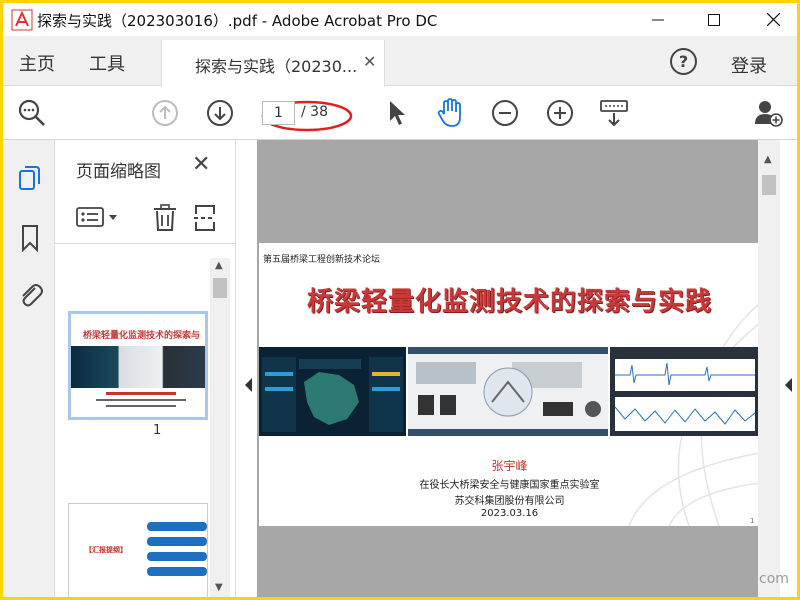 This screenshot has width=800, height=600. What do you see at coordinates (220, 288) in the screenshot?
I see `thumbnail-scroll-thumb` at bounding box center [220, 288].